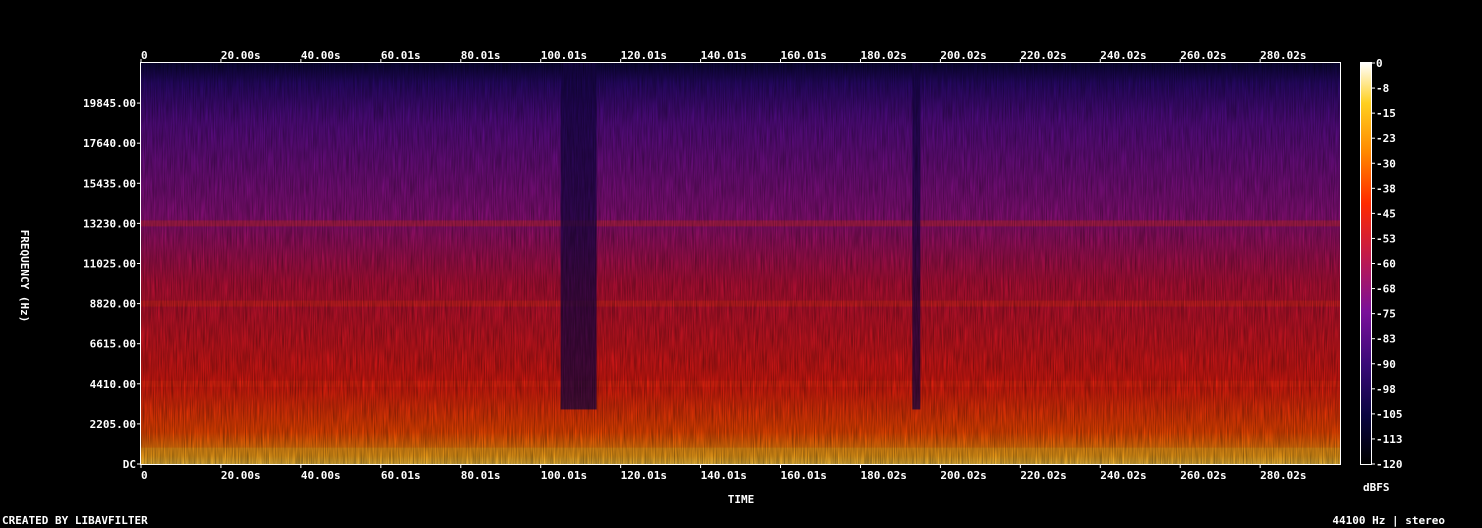 This screenshot has width=1482, height=528. What do you see at coordinates (1386, 213) in the screenshot?
I see `colorbar-tick-label: -45` at bounding box center [1386, 213].